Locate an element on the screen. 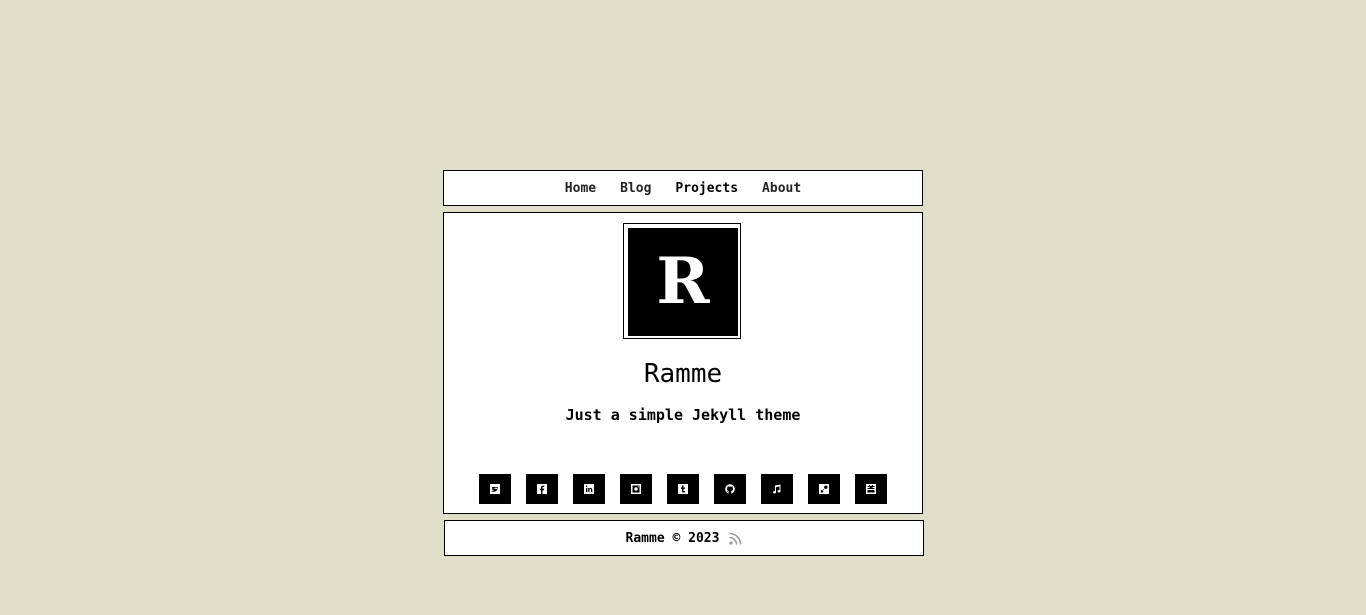 The height and width of the screenshot is (615, 1366). instagram-icon is located at coordinates (636, 489).